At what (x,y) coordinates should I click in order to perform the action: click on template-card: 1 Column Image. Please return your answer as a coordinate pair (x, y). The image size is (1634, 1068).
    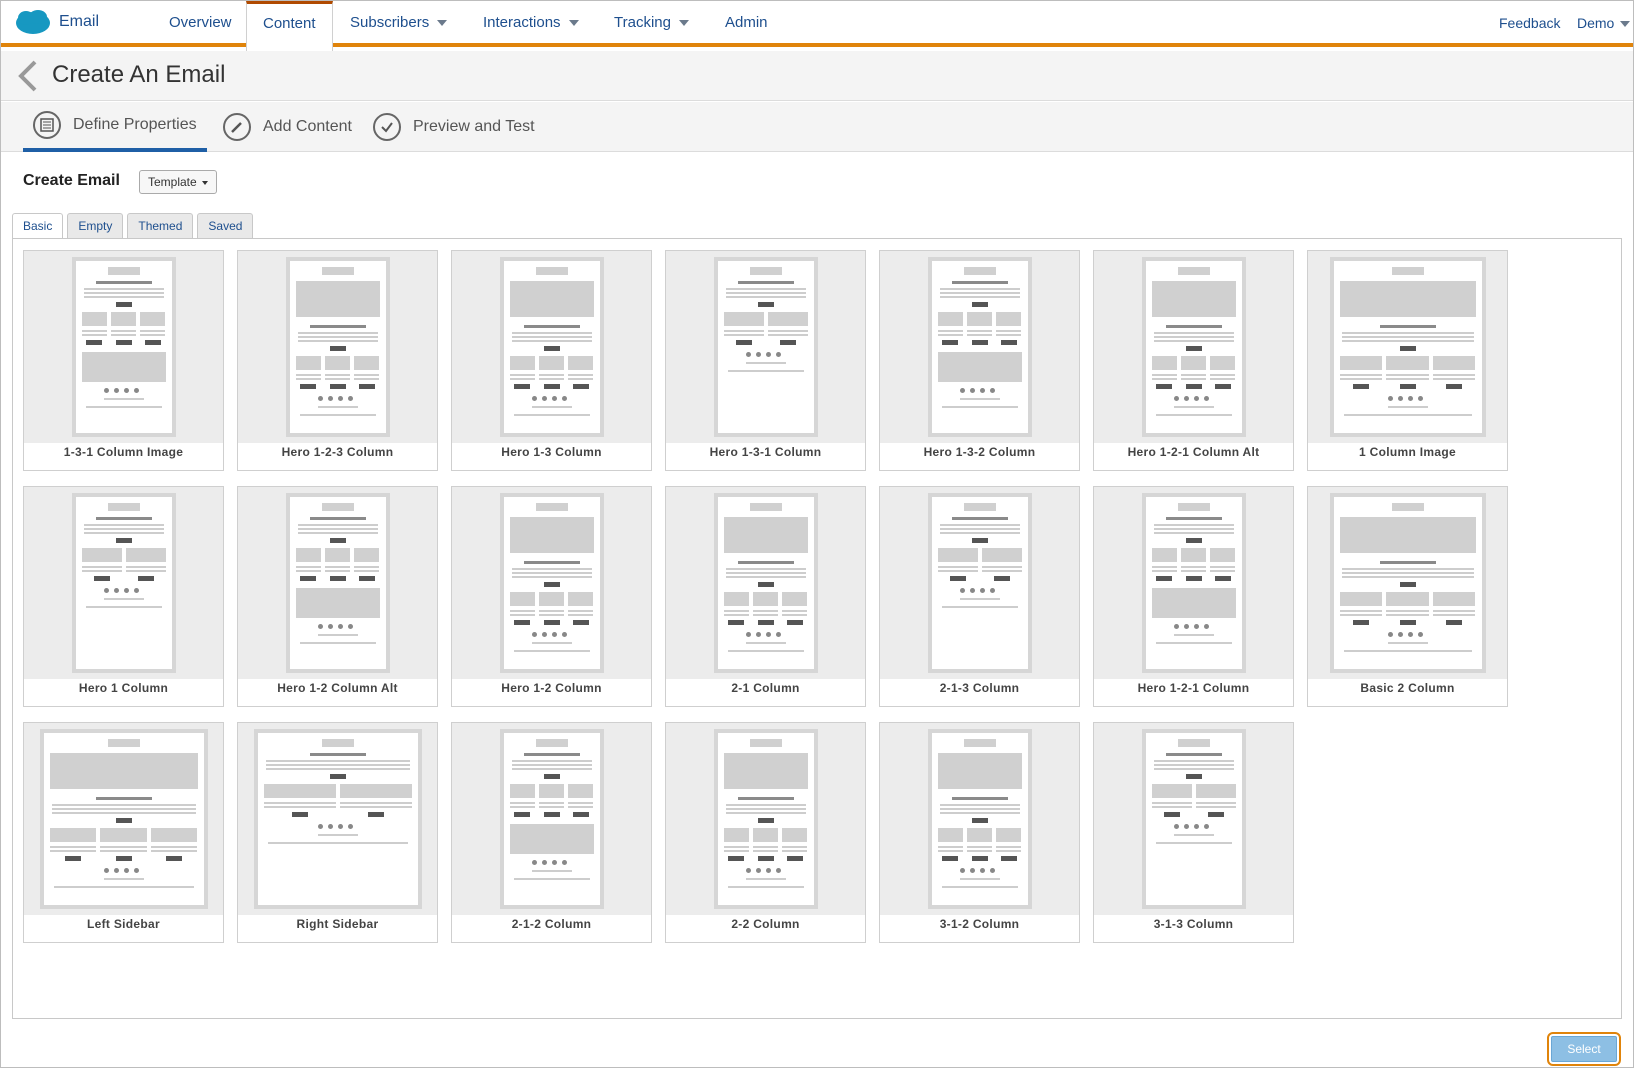
    Looking at the image, I should click on (1407, 360).